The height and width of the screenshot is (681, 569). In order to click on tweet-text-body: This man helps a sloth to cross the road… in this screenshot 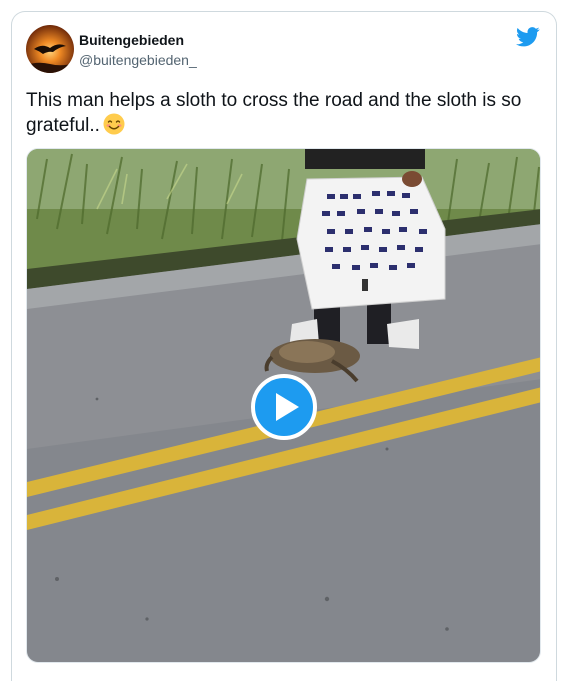, I will do `click(274, 113)`.